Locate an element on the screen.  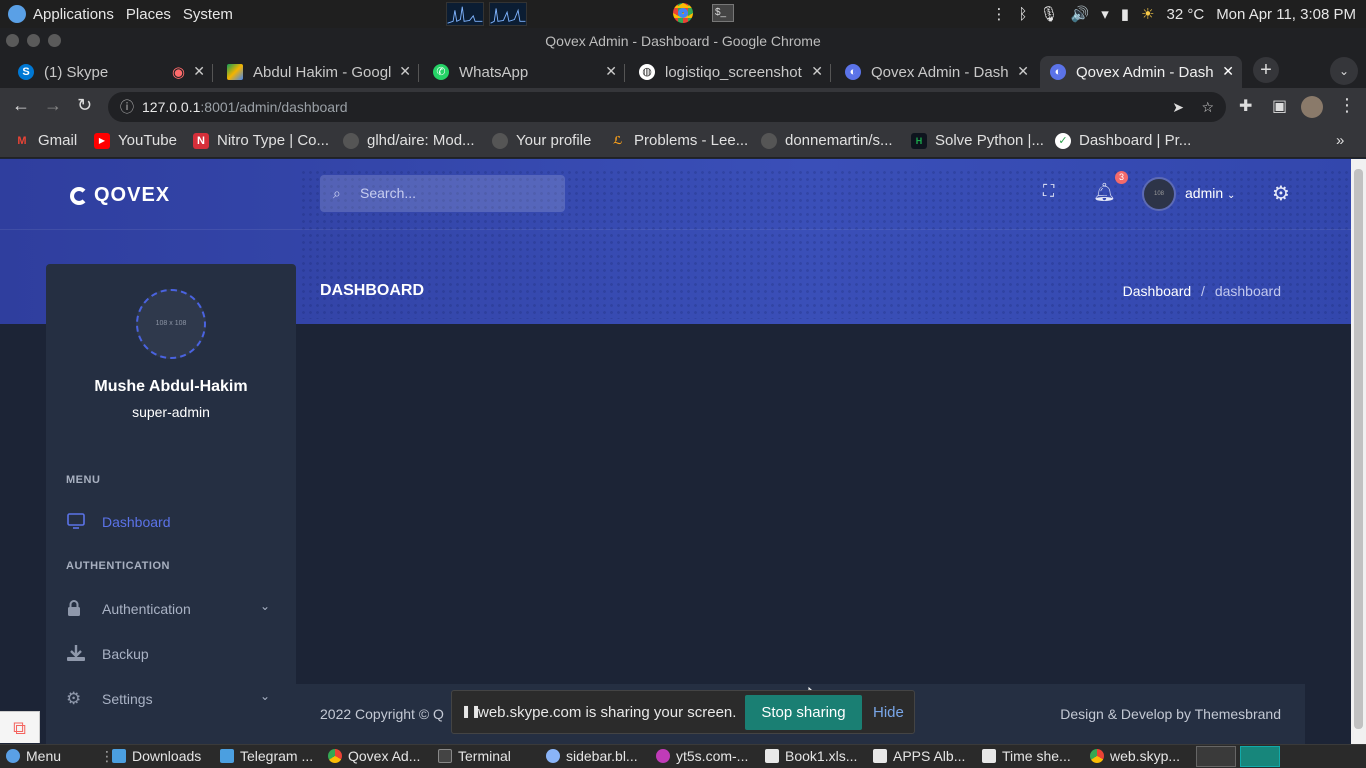
bookmark-youtube: ▶ YouTube is located at coordinates (135, 140).